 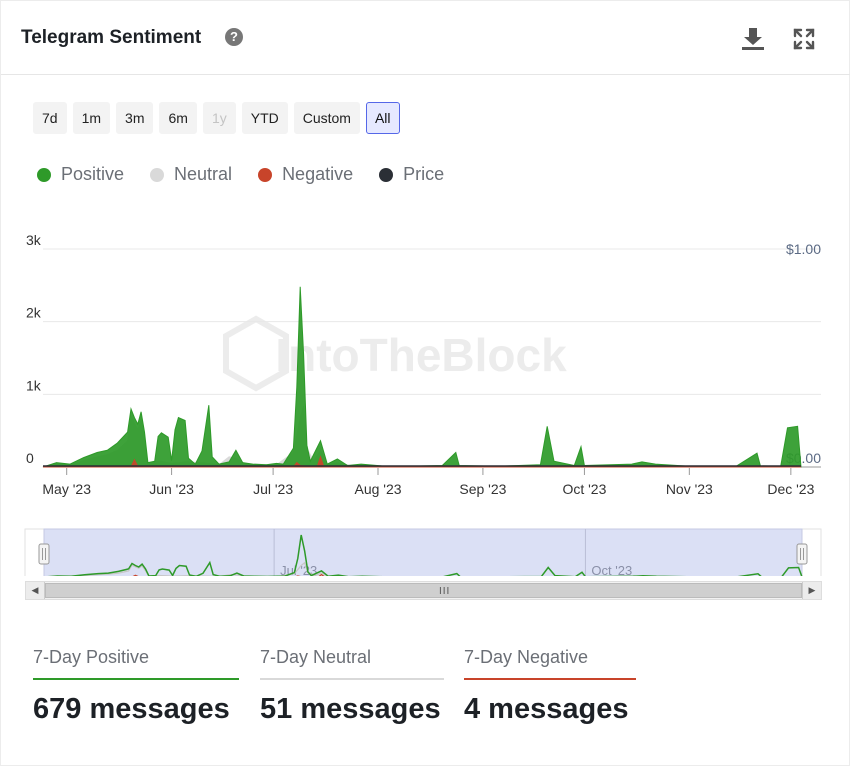 I want to click on stat-positive-underline, so click(x=136, y=679).